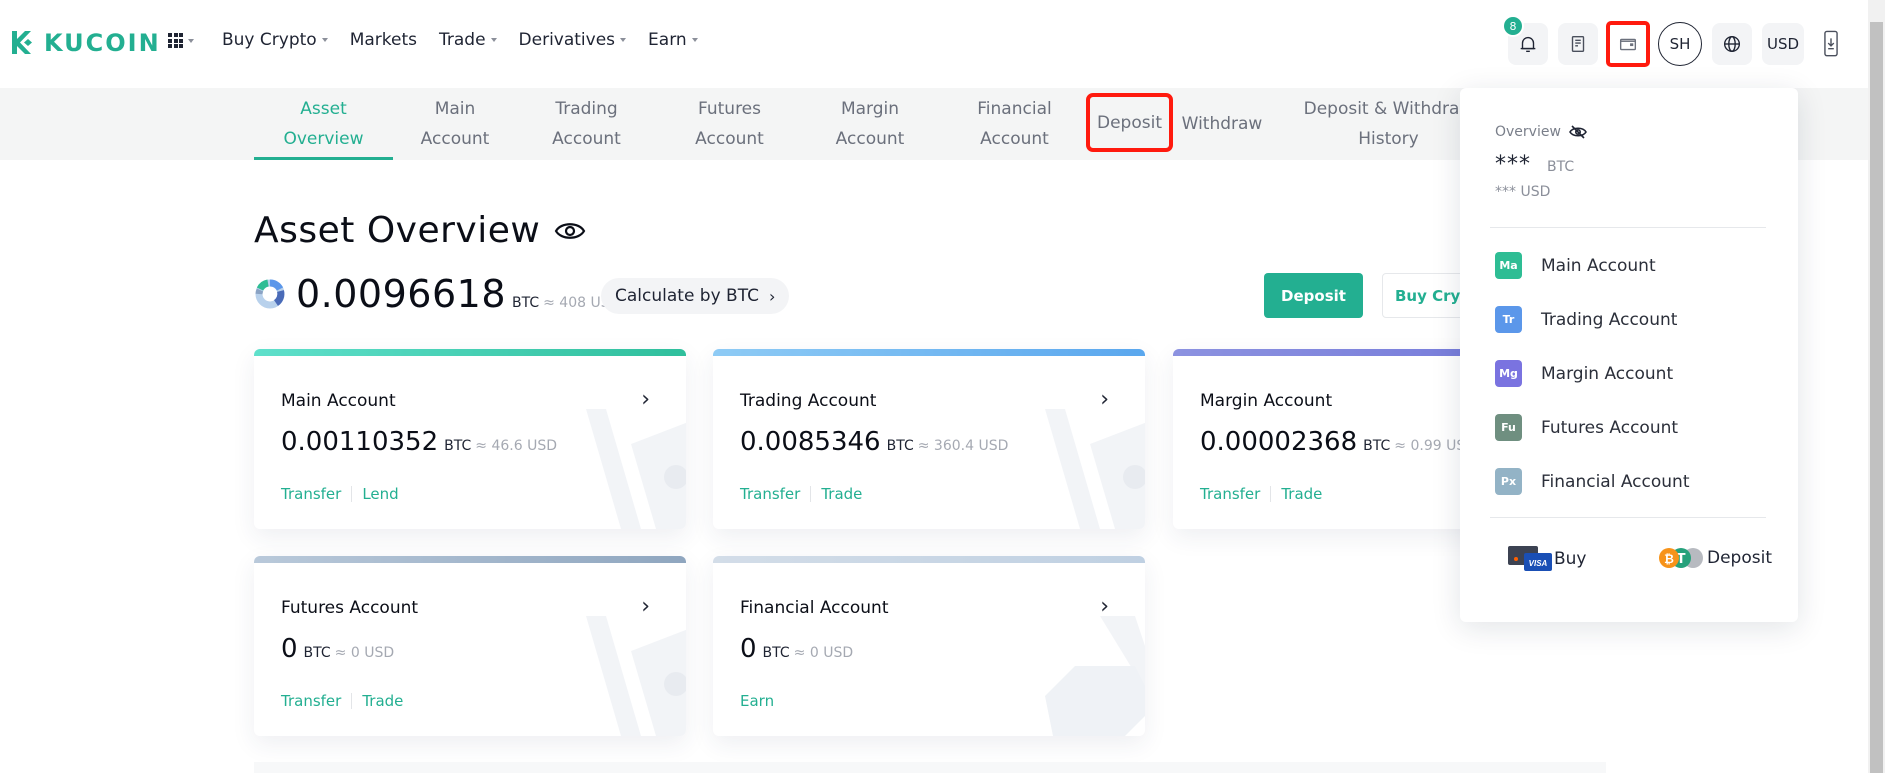 The width and height of the screenshot is (1885, 773). Describe the element at coordinates (323, 109) in the screenshot. I see `tab-label: Asset` at that location.